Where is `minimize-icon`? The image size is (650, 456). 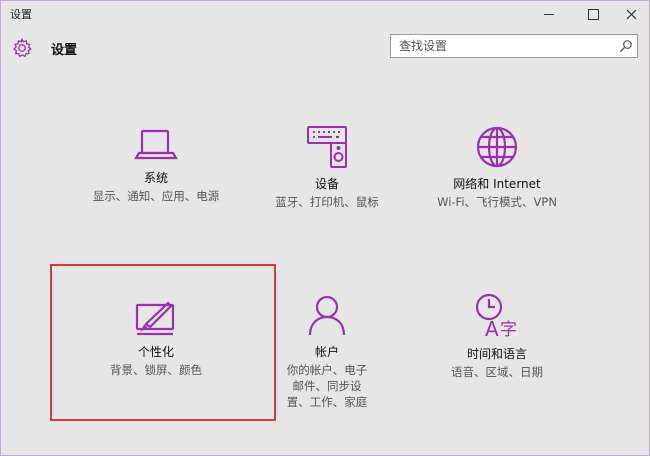 minimize-icon is located at coordinates (549, 14).